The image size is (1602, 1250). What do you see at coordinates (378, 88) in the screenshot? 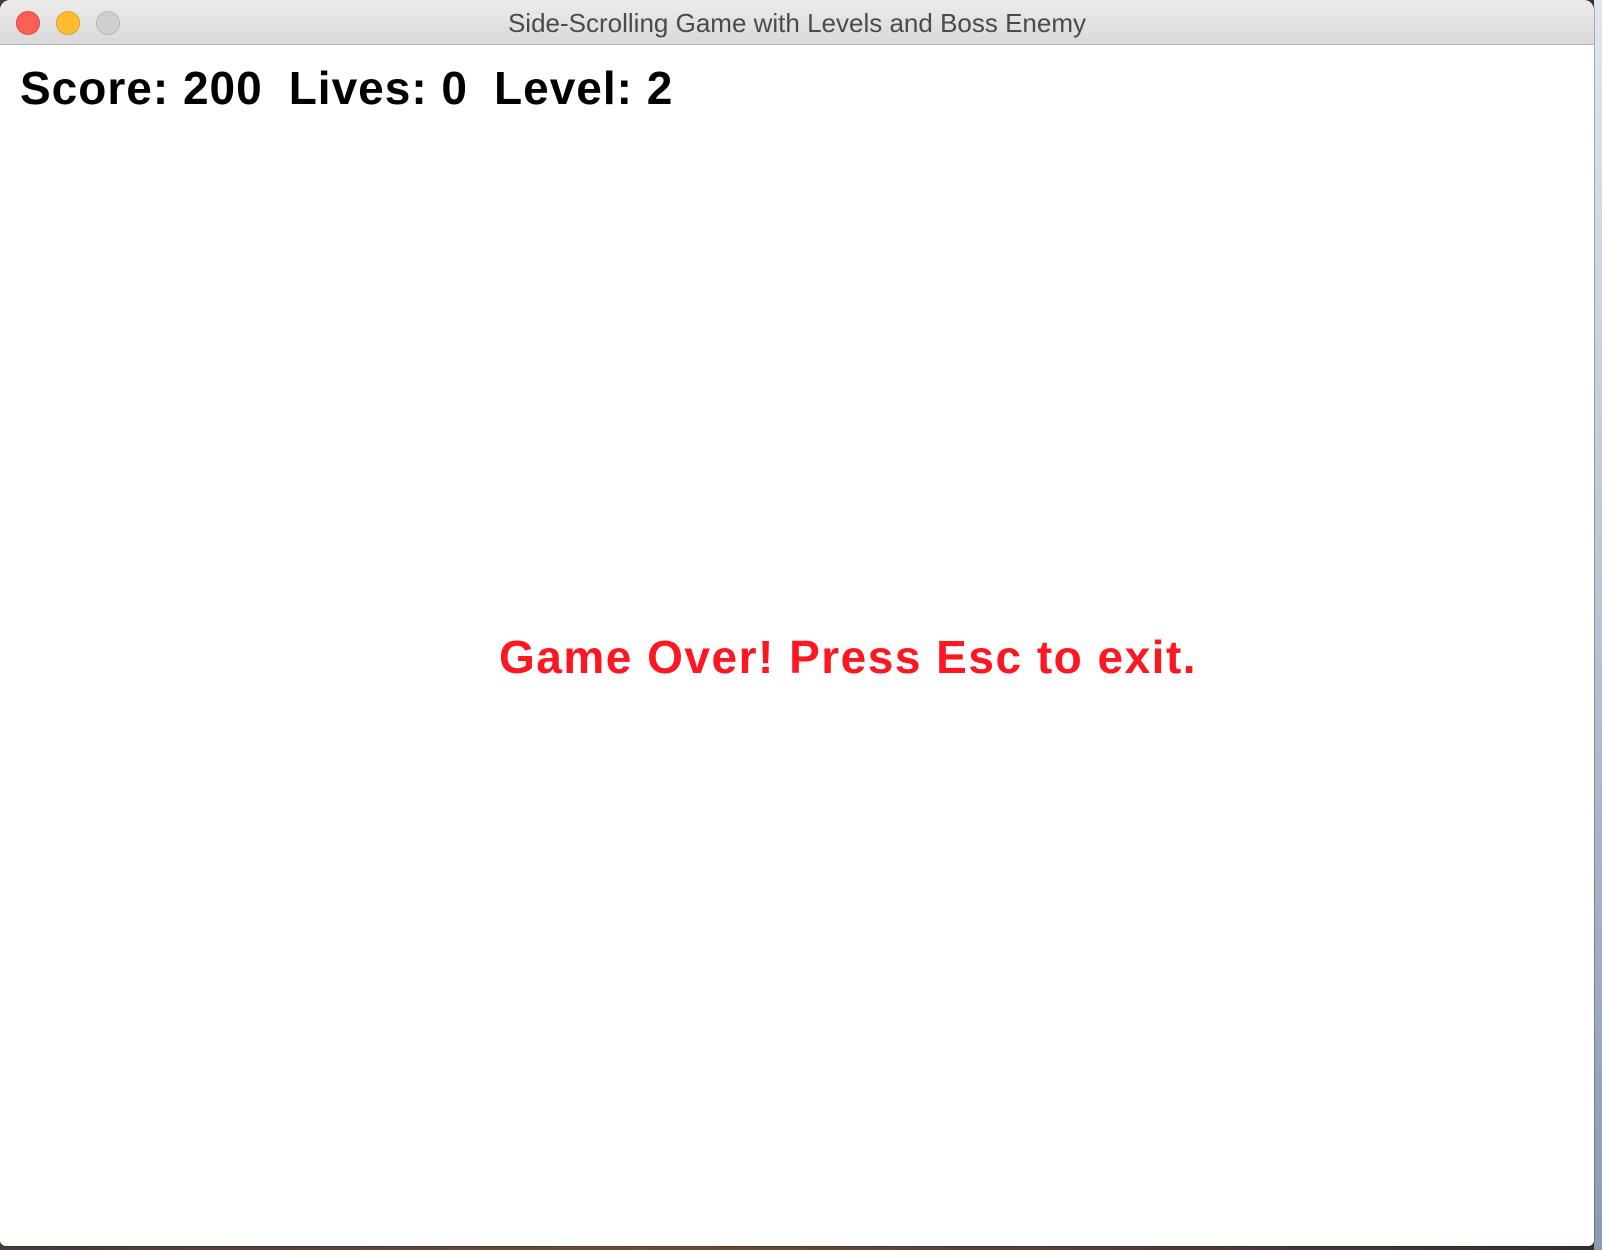
I see `lives-display: Lives: 0` at bounding box center [378, 88].